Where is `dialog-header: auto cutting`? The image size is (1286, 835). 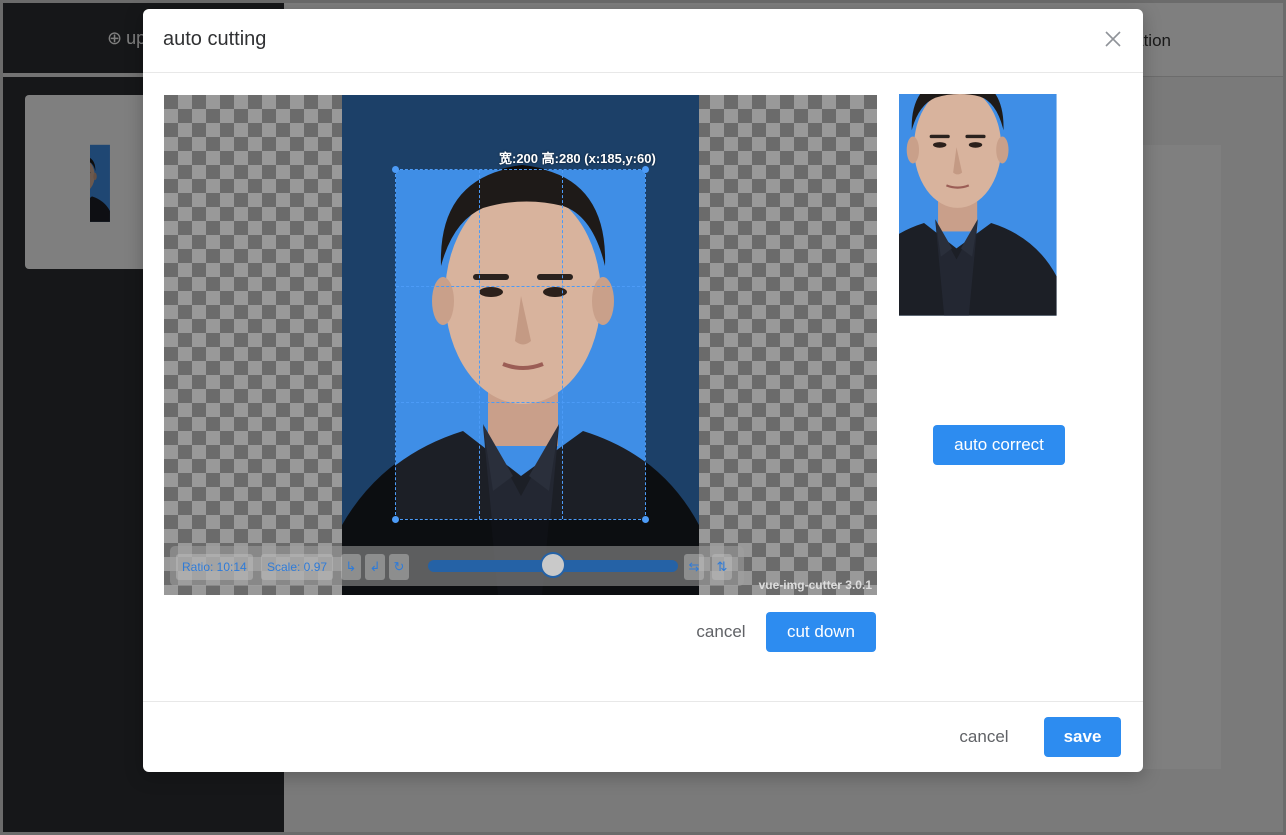
dialog-header: auto cutting is located at coordinates (643, 41).